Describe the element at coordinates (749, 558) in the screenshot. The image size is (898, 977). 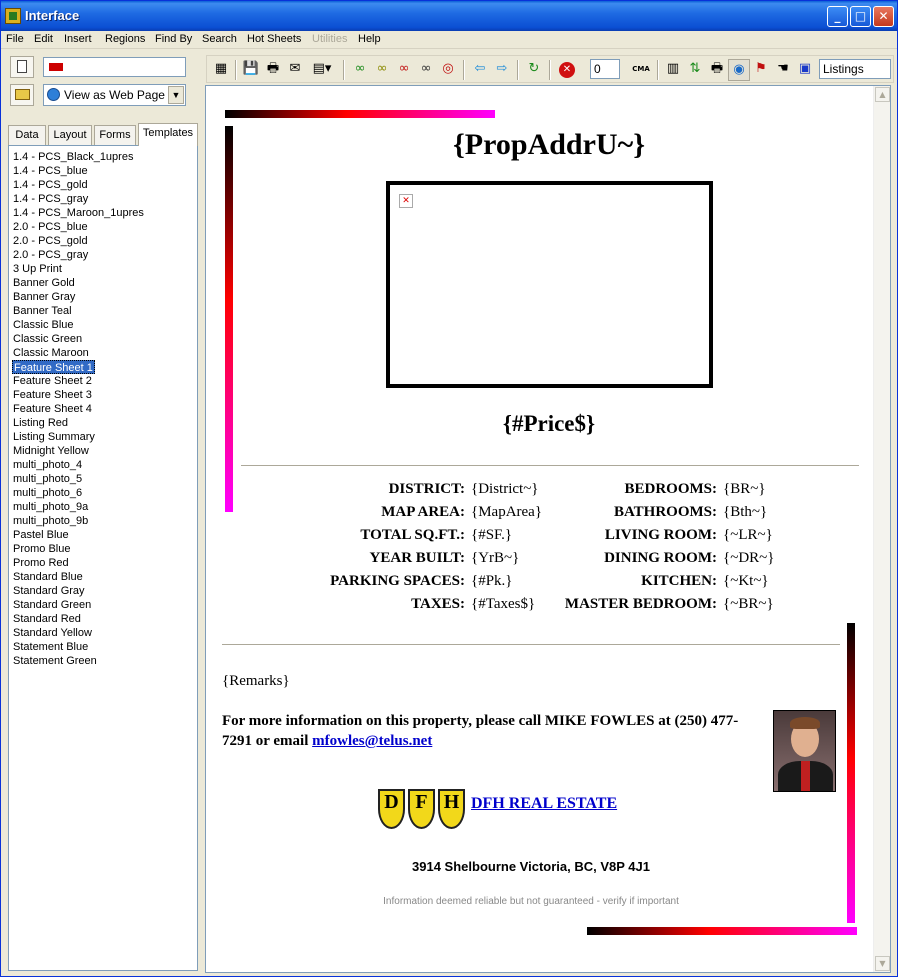
I see `detail-value: {~DR~}` at that location.